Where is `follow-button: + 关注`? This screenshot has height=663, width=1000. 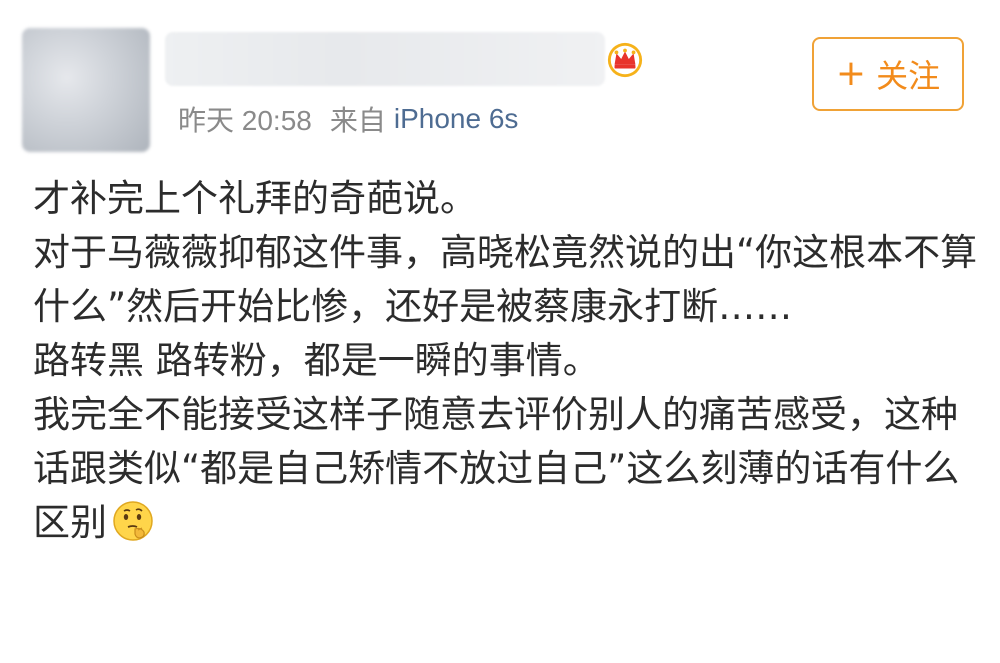
follow-button: + 关注 is located at coordinates (888, 74).